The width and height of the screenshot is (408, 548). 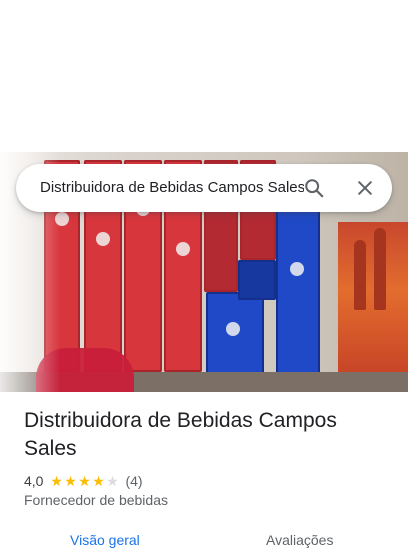 What do you see at coordinates (105, 540) in the screenshot?
I see `tab-overview: Visão geral` at bounding box center [105, 540].